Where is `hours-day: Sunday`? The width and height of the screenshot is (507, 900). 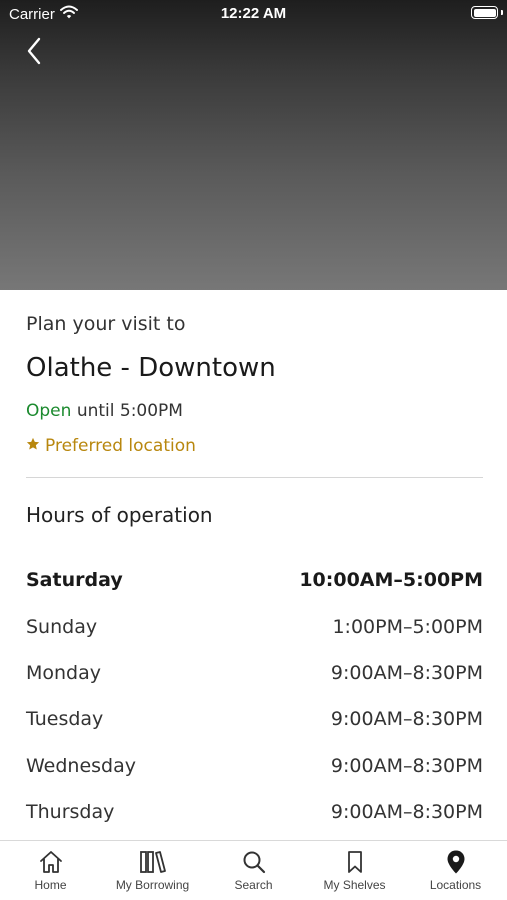 hours-day: Sunday is located at coordinates (62, 627).